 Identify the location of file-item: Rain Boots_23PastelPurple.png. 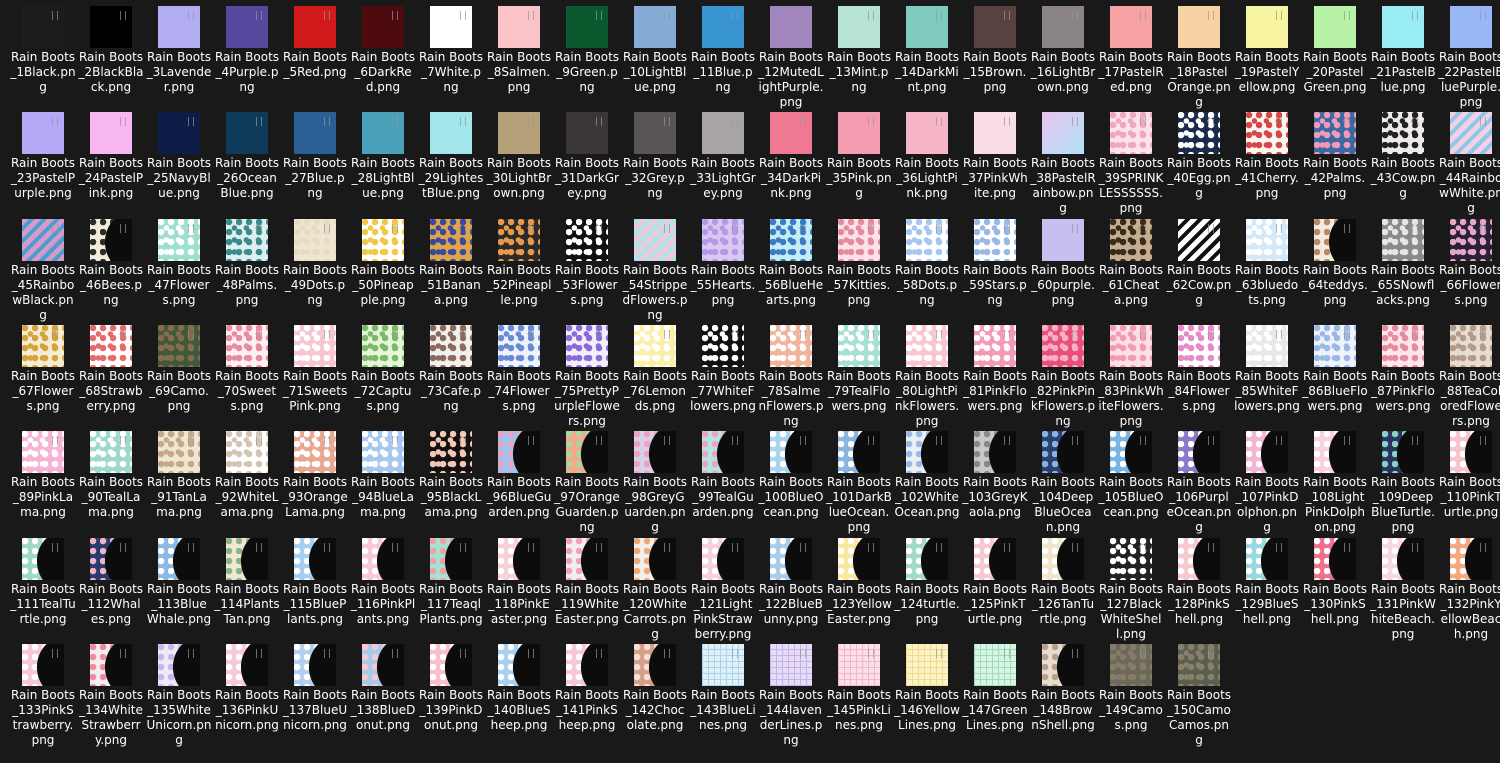
(43, 160).